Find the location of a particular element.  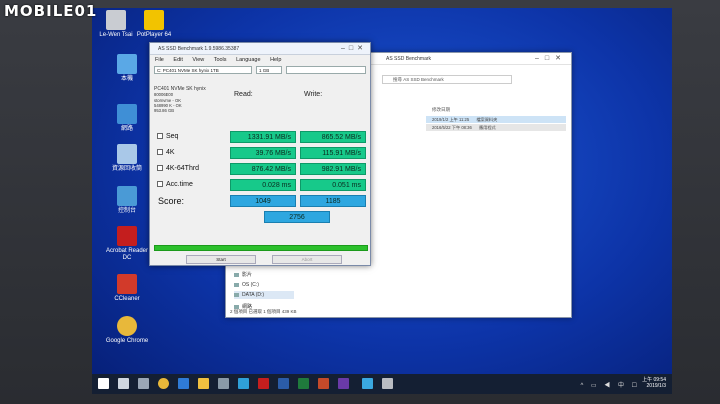

score-row: Score: 1049 1185 is located at coordinates (261, 201).